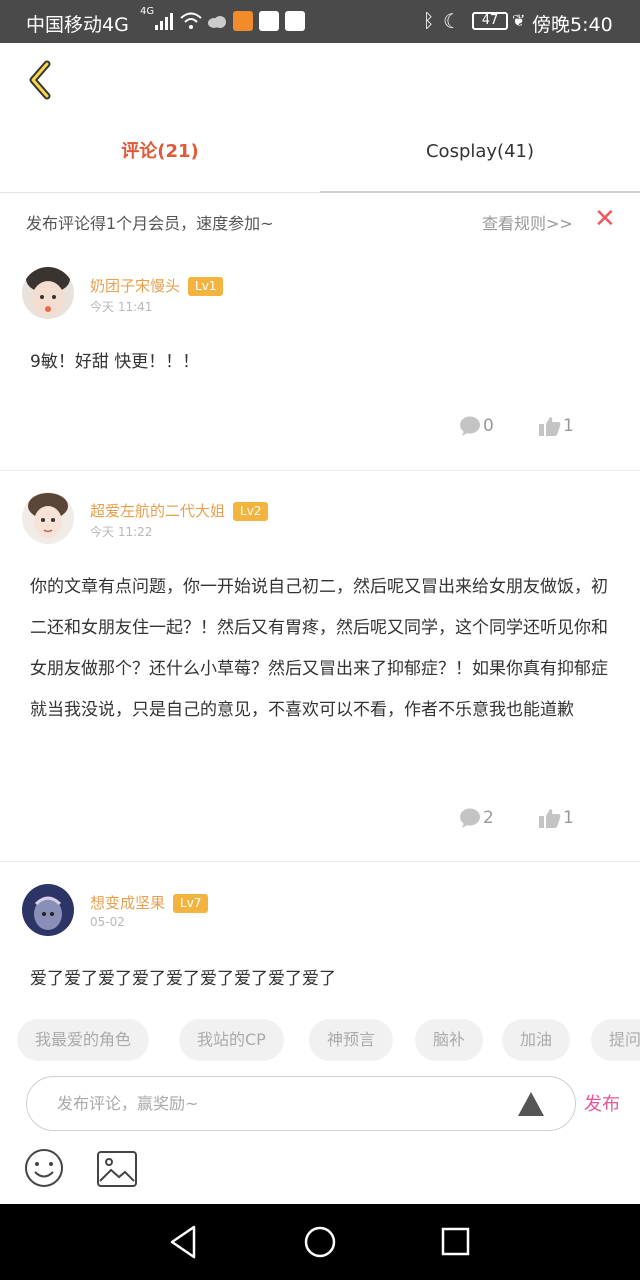 Image resolution: width=640 pixels, height=1280 pixels. What do you see at coordinates (135, 286) in the screenshot?
I see `username: 奶团子宋慢头` at bounding box center [135, 286].